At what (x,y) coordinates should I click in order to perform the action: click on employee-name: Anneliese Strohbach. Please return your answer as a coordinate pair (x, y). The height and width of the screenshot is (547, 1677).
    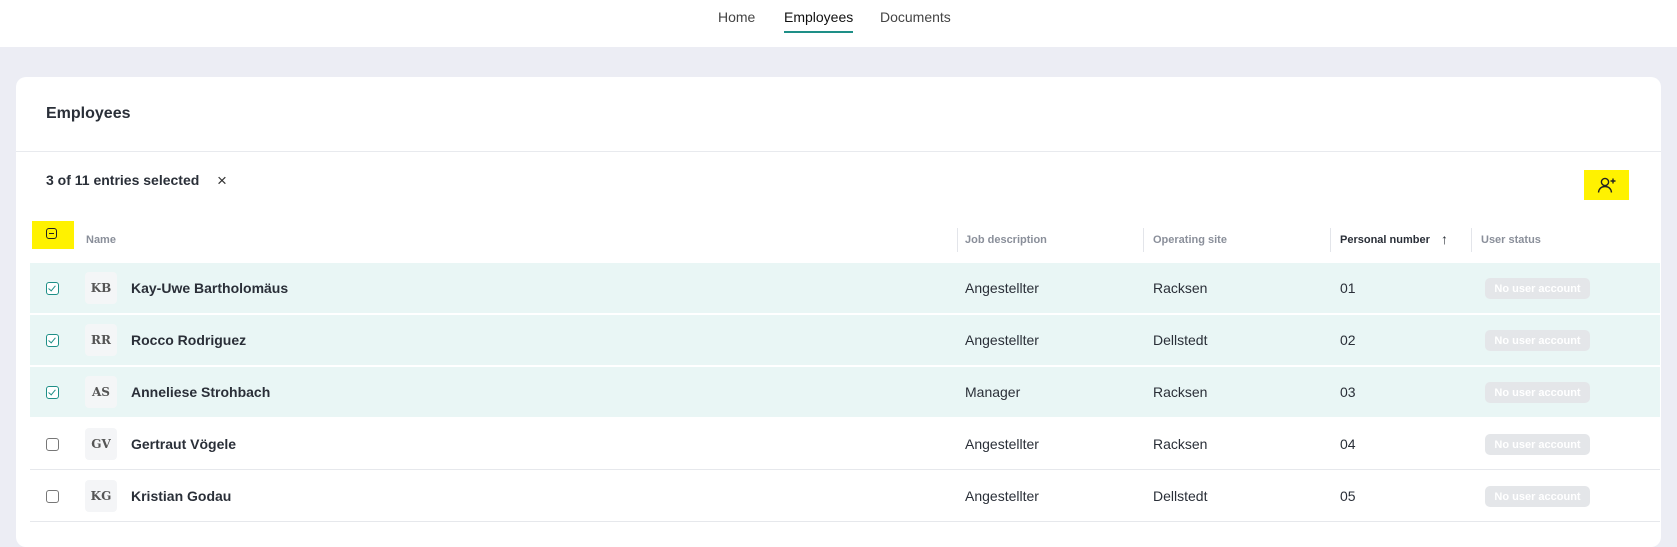
    Looking at the image, I should click on (200, 392).